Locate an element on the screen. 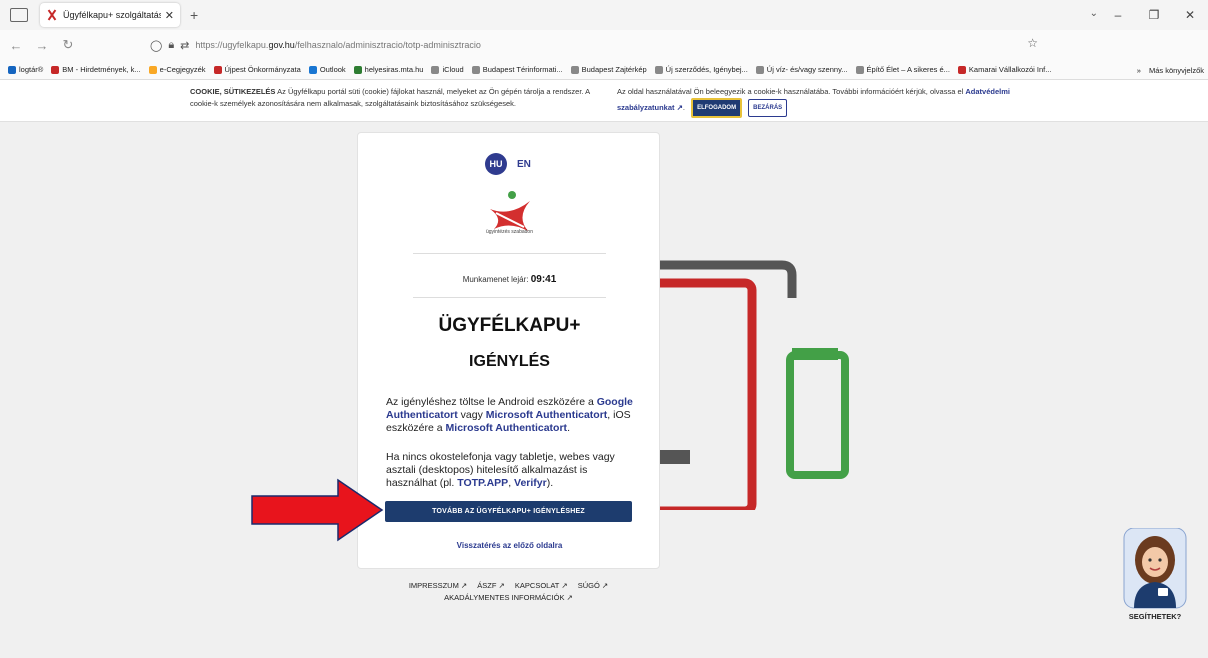 This screenshot has height=658, width=1208. restore-icon: ❐ is located at coordinates (1154, 15).